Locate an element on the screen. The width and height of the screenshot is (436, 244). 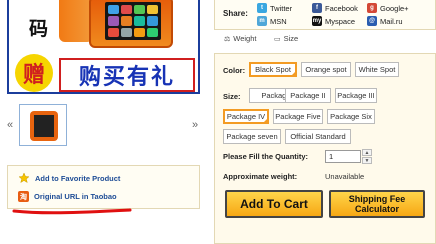
size-option-official-standard: Official Standard is located at coordinates (318, 136).